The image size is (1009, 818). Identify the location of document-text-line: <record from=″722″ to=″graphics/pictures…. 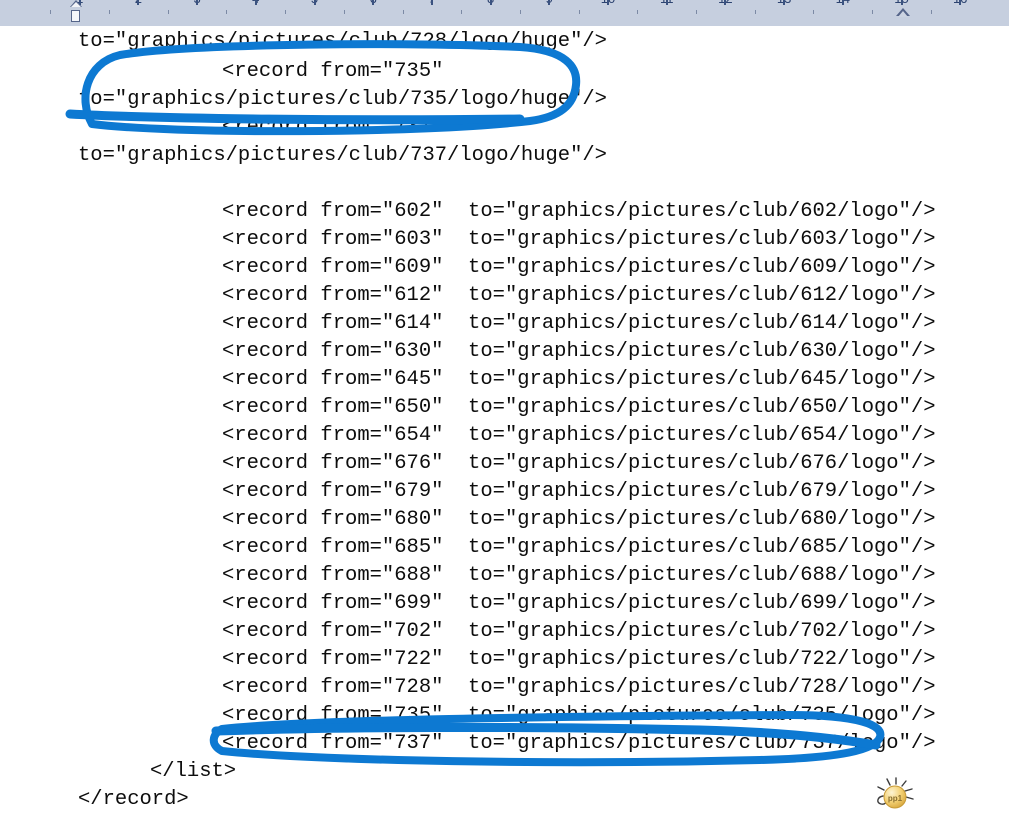
(579, 660).